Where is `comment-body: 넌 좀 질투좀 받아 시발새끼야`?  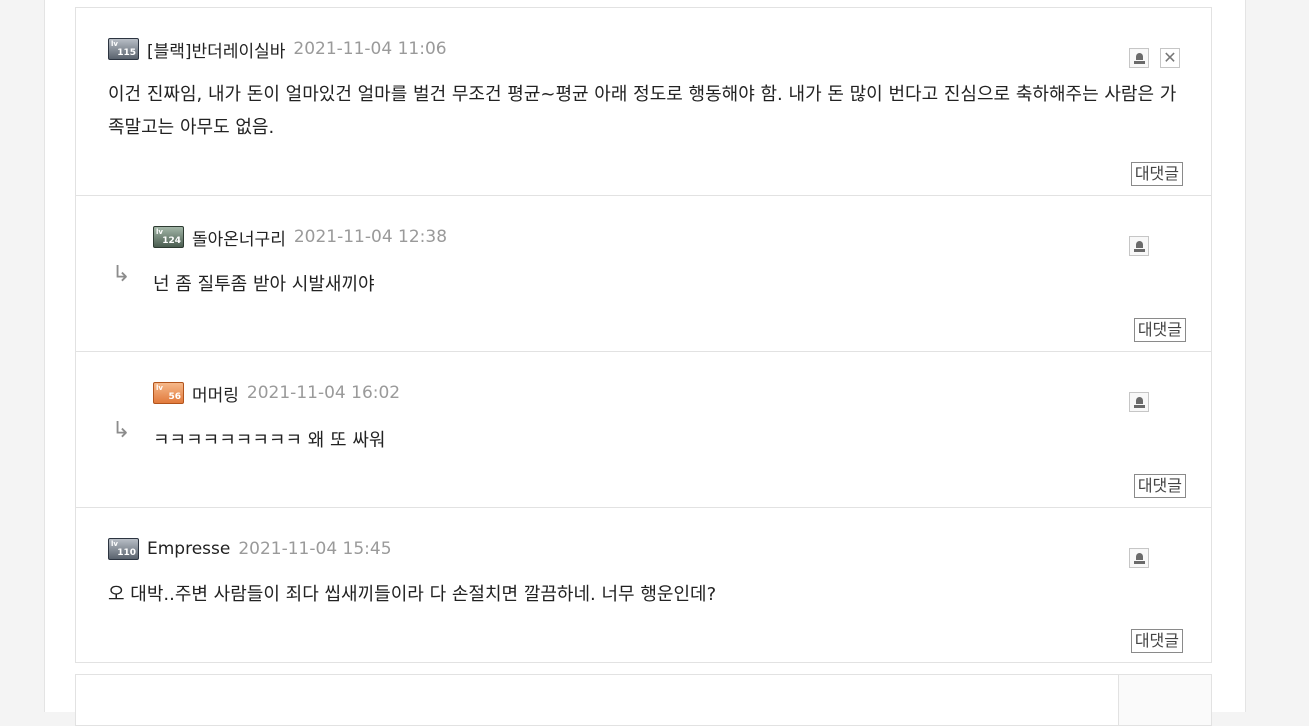 comment-body: 넌 좀 질투좀 받아 시발새끼야 is located at coordinates (264, 284).